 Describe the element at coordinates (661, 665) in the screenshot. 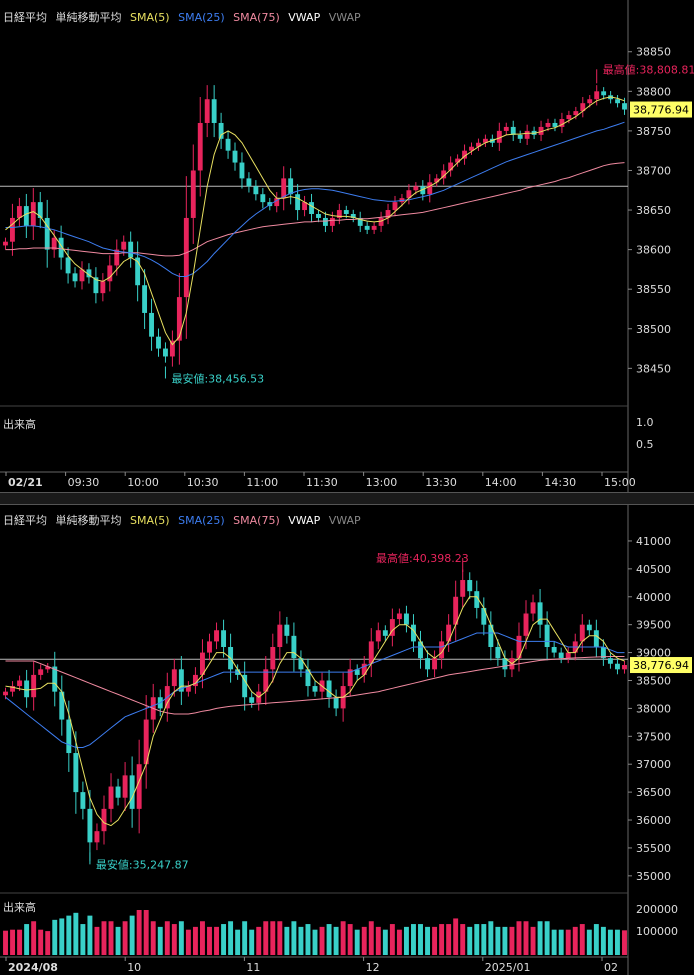

I see `current-price-label: 38,776.94` at that location.